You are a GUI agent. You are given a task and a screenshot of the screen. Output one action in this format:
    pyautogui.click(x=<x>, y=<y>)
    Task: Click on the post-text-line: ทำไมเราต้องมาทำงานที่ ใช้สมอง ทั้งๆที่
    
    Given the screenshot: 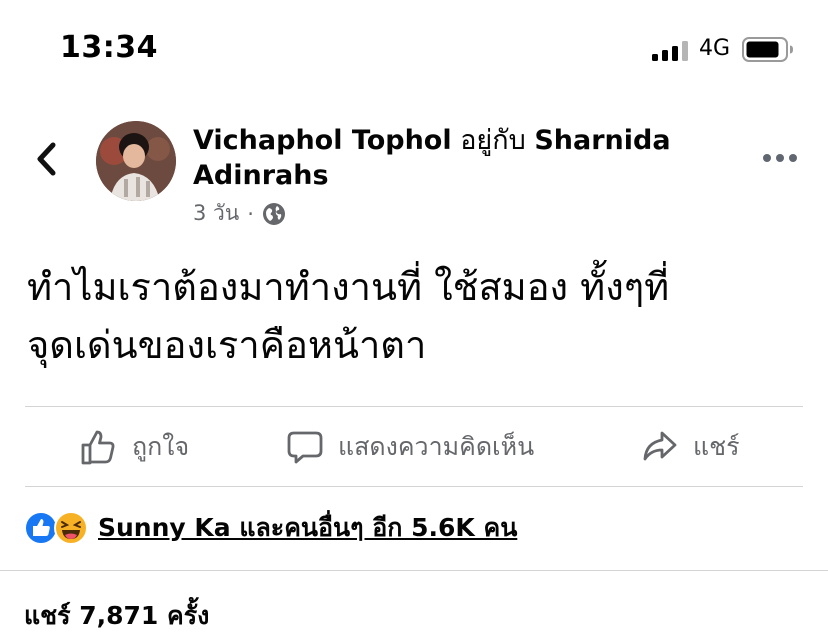 What is the action you would take?
    pyautogui.click(x=348, y=287)
    